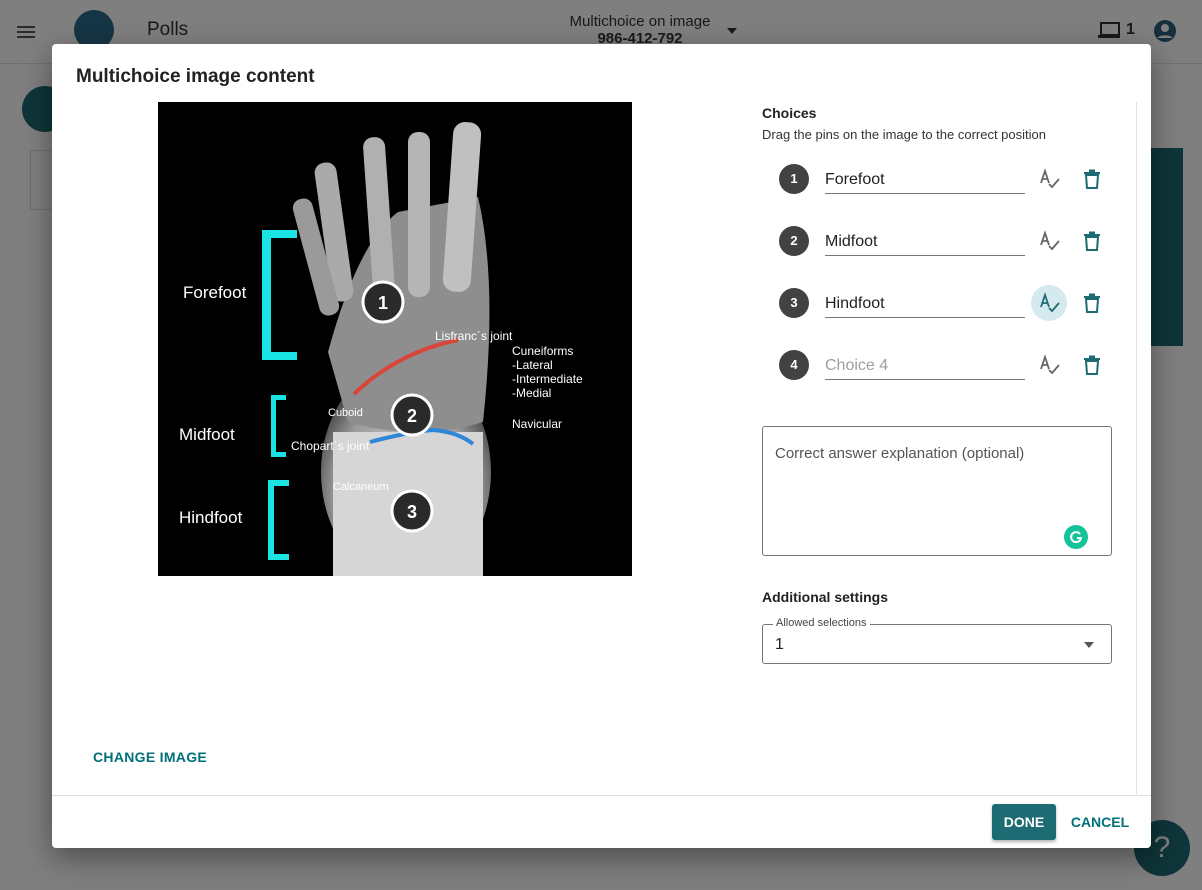  Describe the element at coordinates (937, 640) in the screenshot. I see `allowed-selections-select: Allowed selections 1` at that location.